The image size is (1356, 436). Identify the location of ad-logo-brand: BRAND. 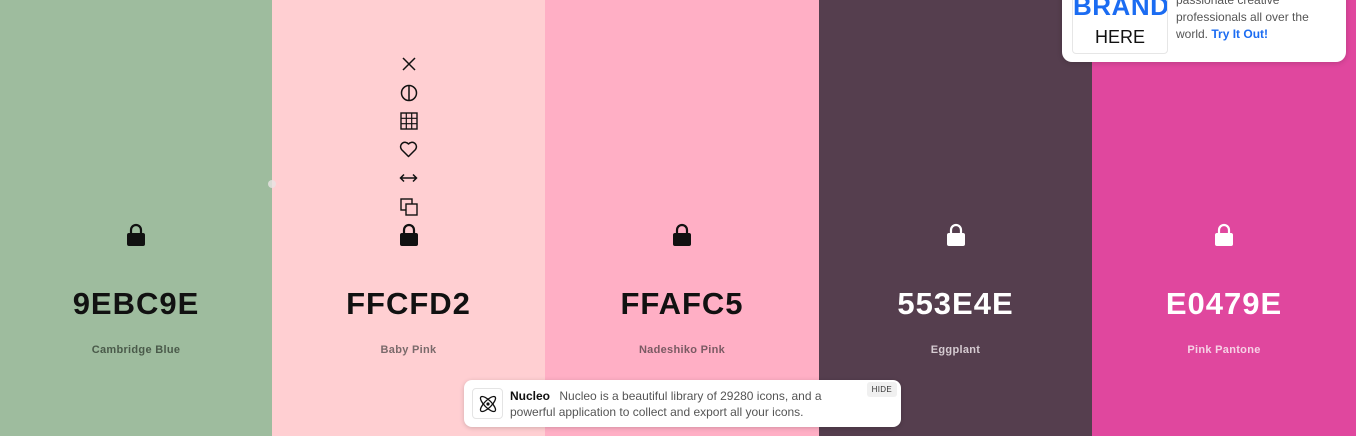
(1120, 10).